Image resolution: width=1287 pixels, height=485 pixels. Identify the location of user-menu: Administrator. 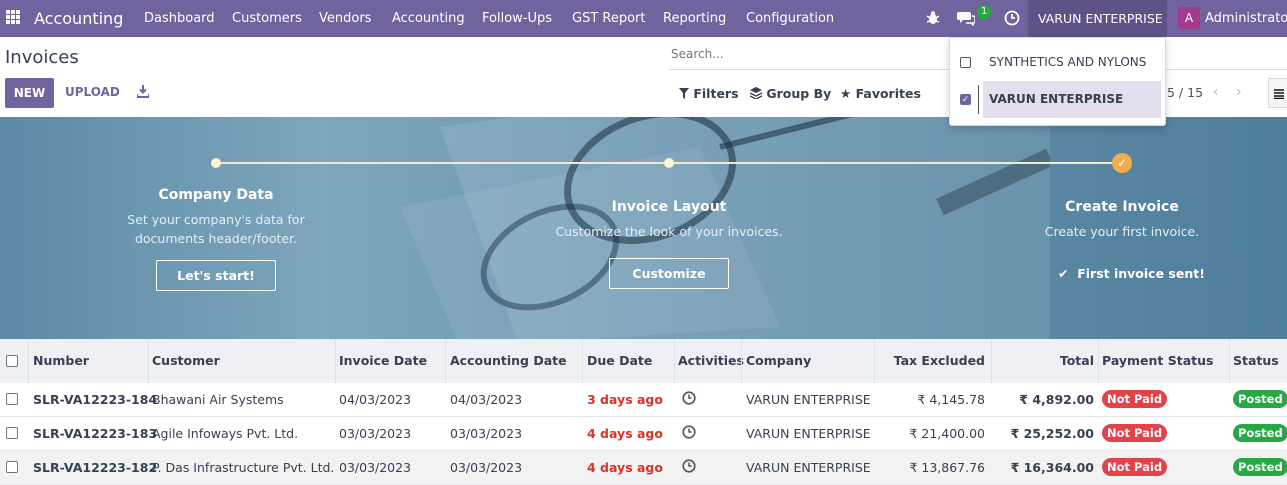
(1246, 18).